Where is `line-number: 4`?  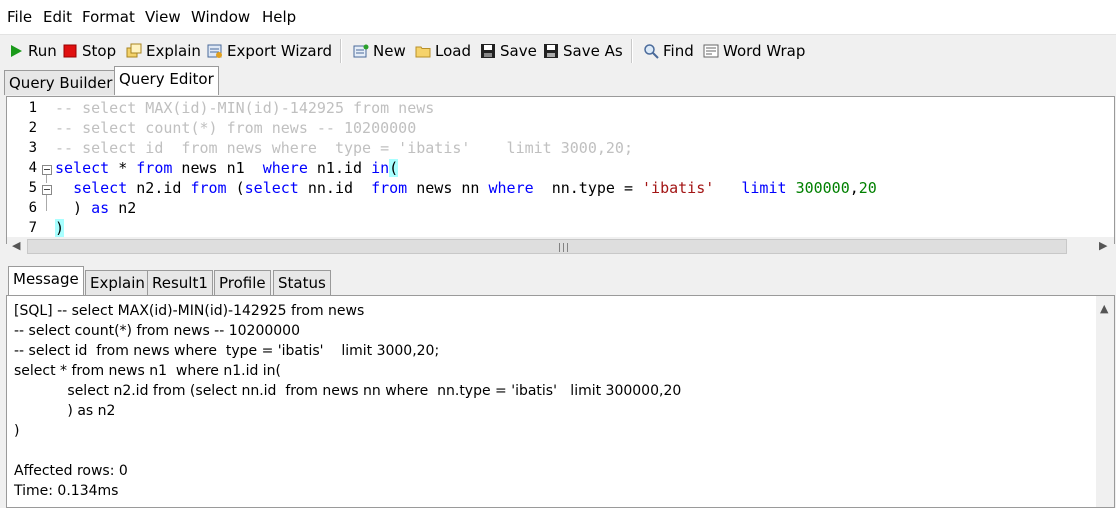 line-number: 4 is located at coordinates (32, 168).